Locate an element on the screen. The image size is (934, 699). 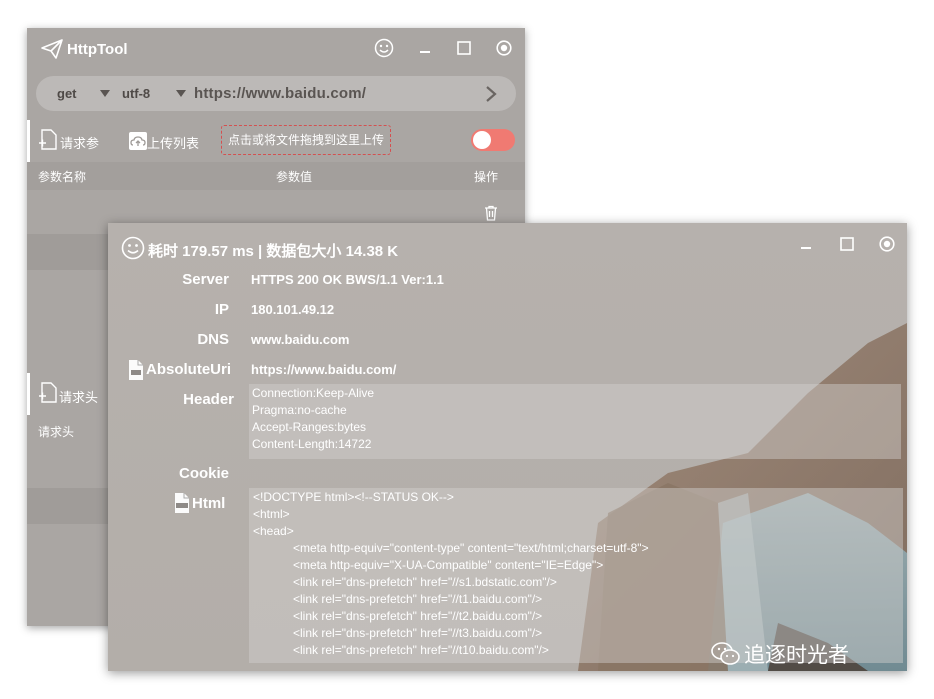
upload-dropzone: 点击或将文件拖拽到这里上传 is located at coordinates (306, 140).